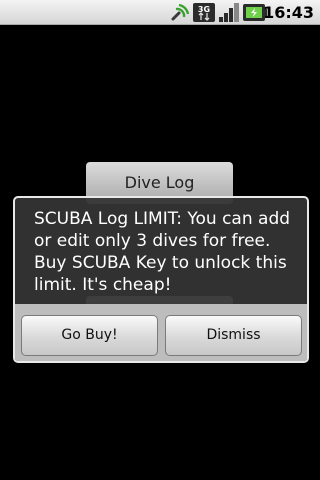 The height and width of the screenshot is (480, 320). I want to click on signal-icon, so click(229, 12).